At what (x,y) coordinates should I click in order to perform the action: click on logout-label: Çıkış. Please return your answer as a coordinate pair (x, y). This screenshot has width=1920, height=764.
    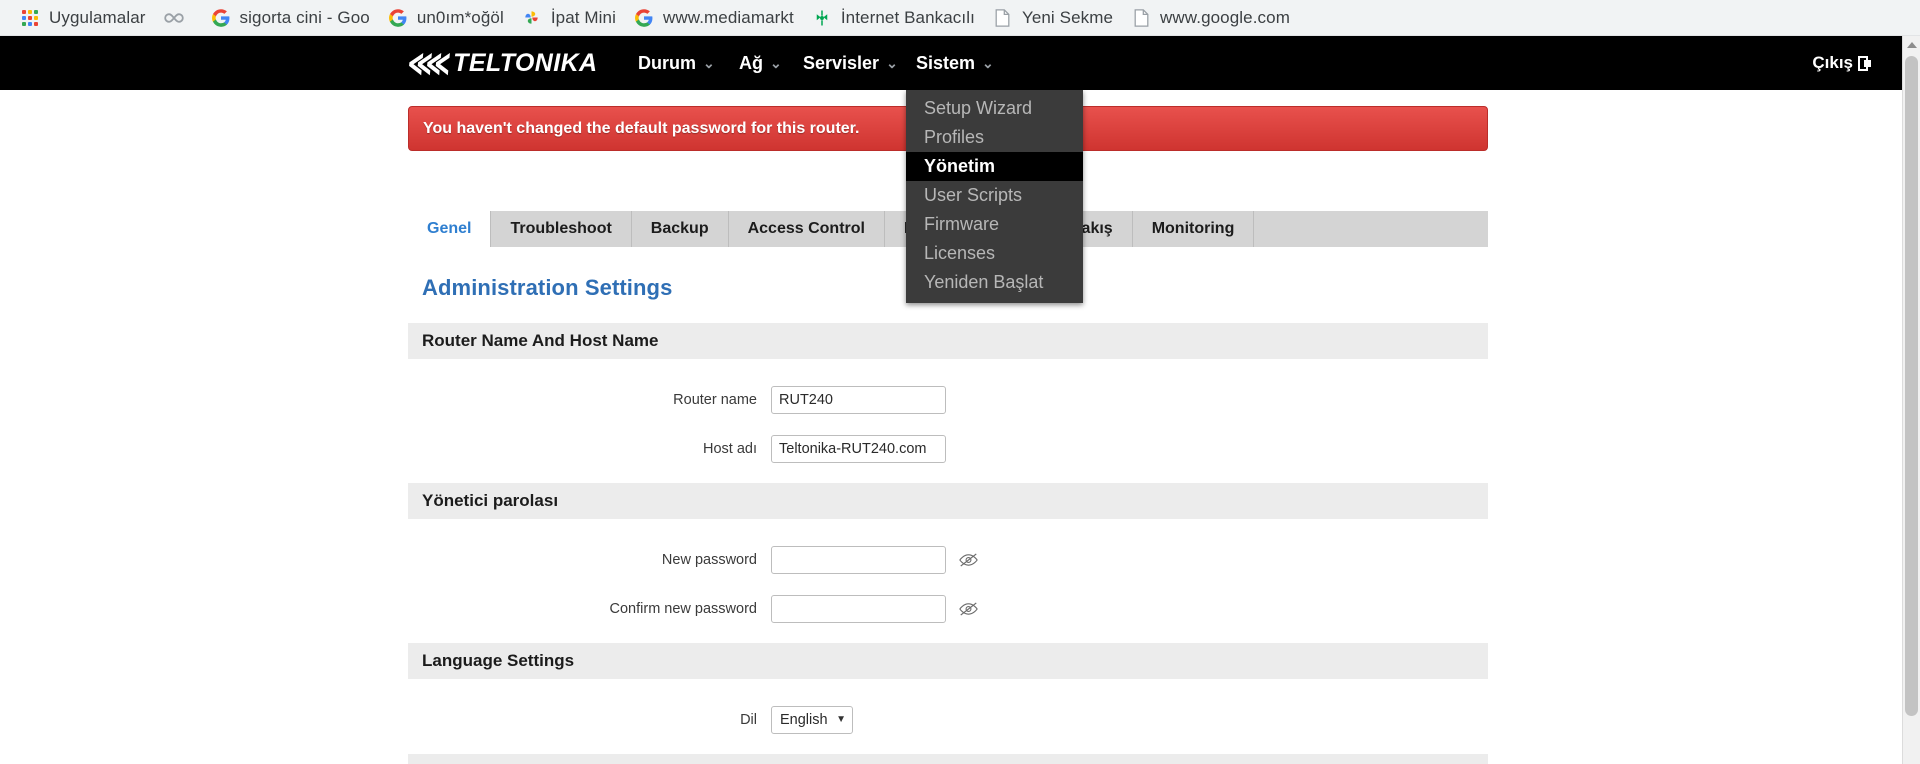
    Looking at the image, I should click on (1832, 62).